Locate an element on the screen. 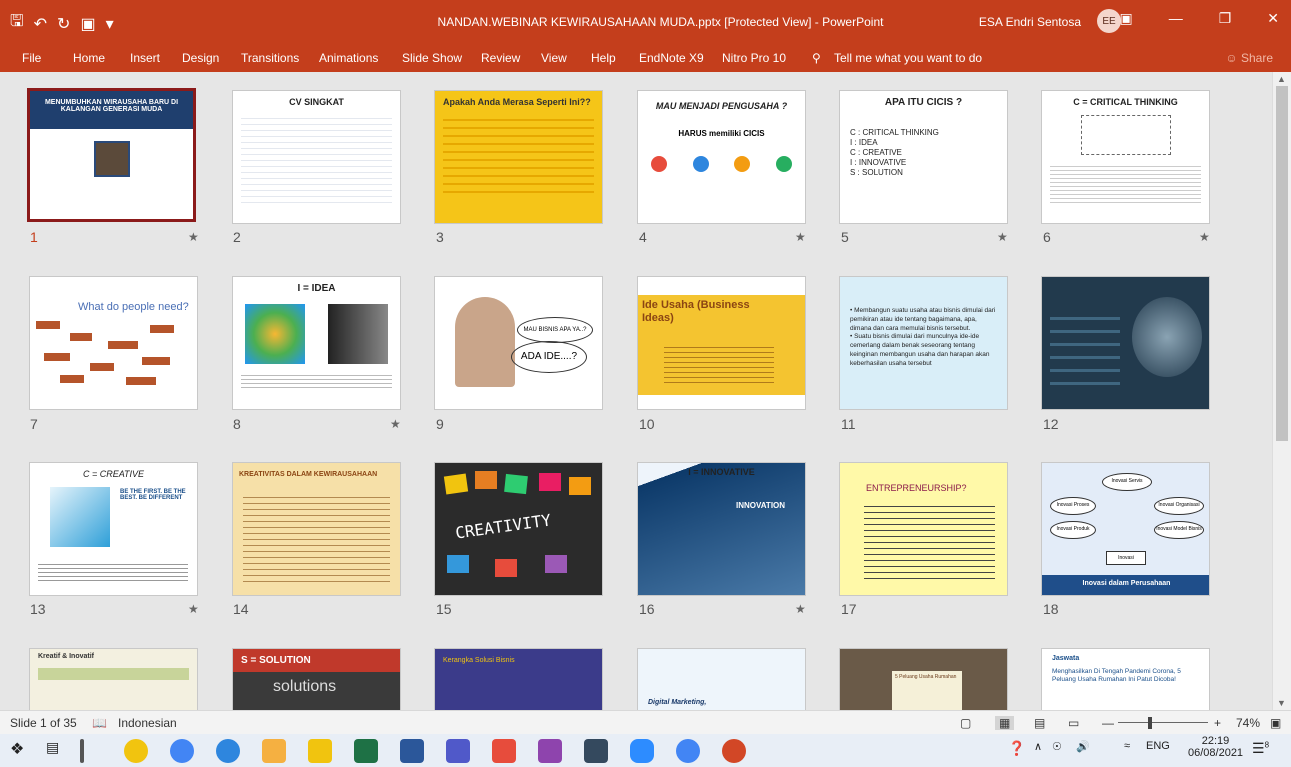  input-language: ENG is located at coordinates (1158, 746).